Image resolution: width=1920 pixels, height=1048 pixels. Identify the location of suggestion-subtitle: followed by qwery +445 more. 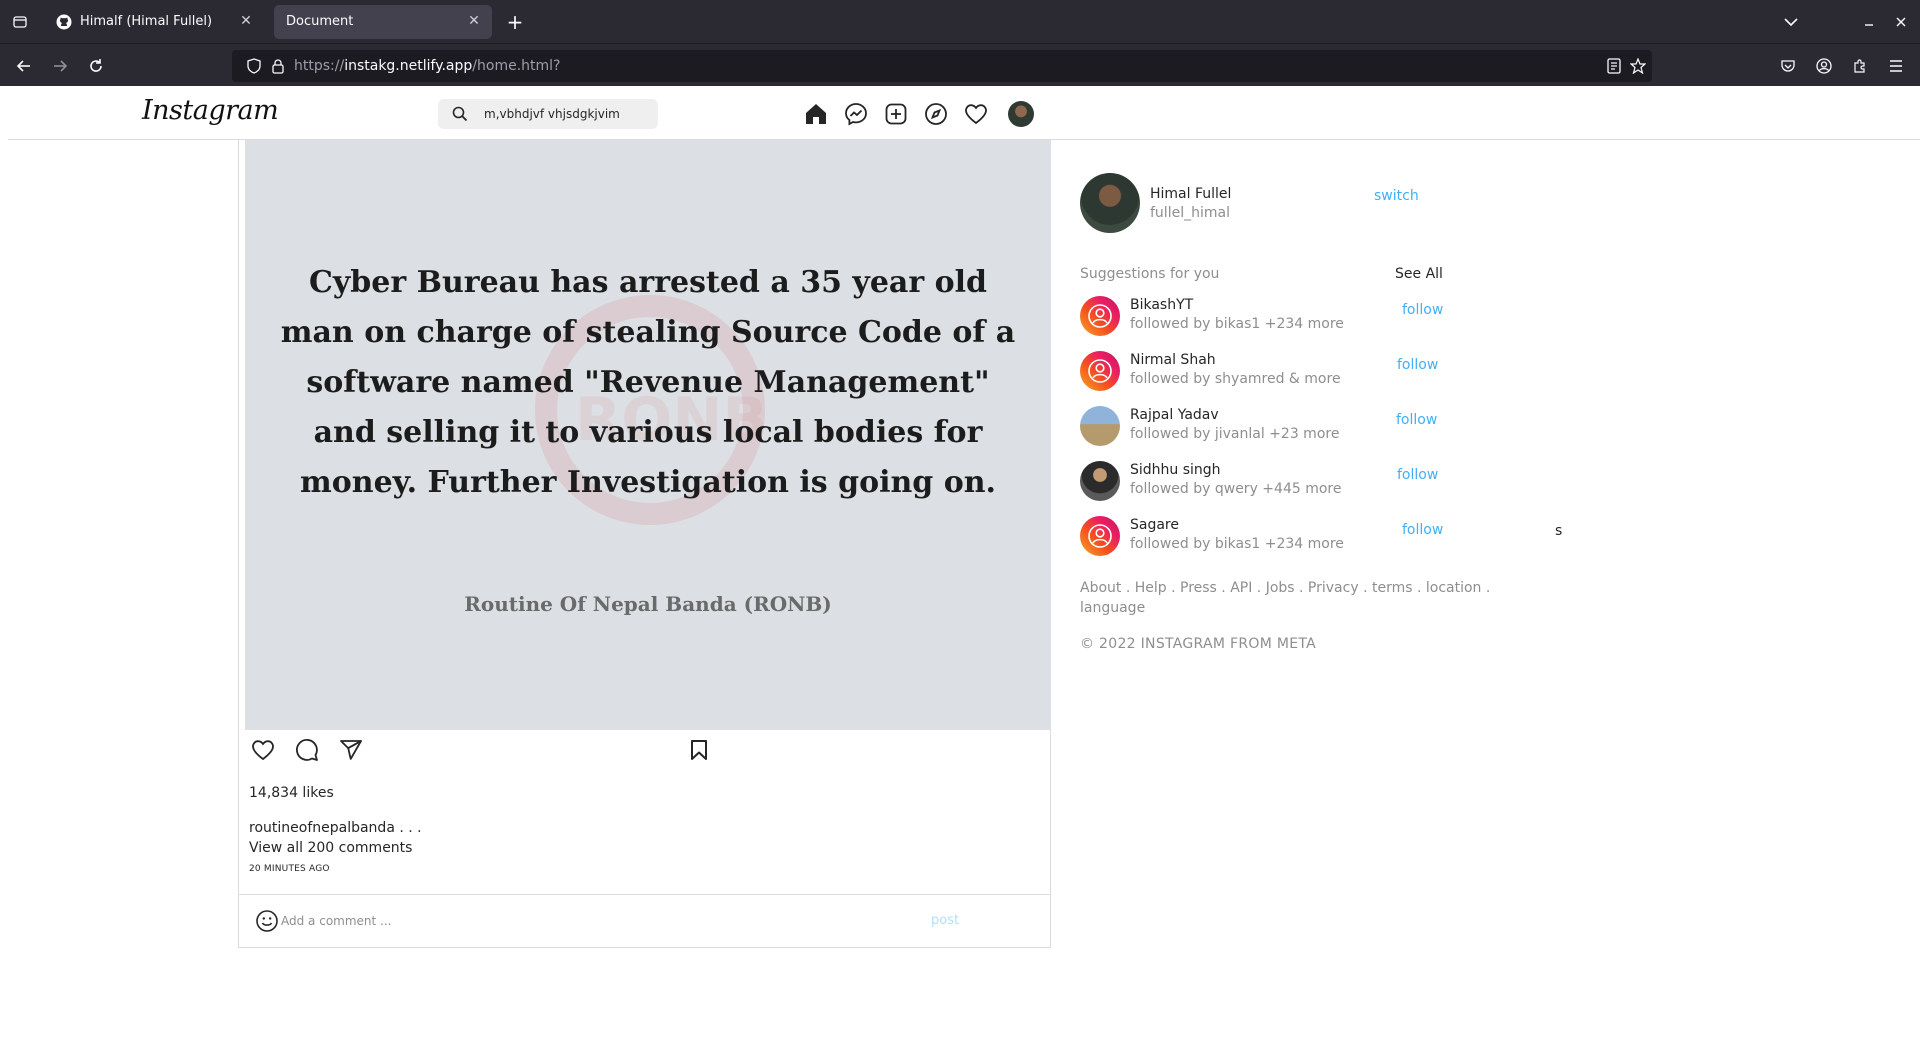
(1236, 489).